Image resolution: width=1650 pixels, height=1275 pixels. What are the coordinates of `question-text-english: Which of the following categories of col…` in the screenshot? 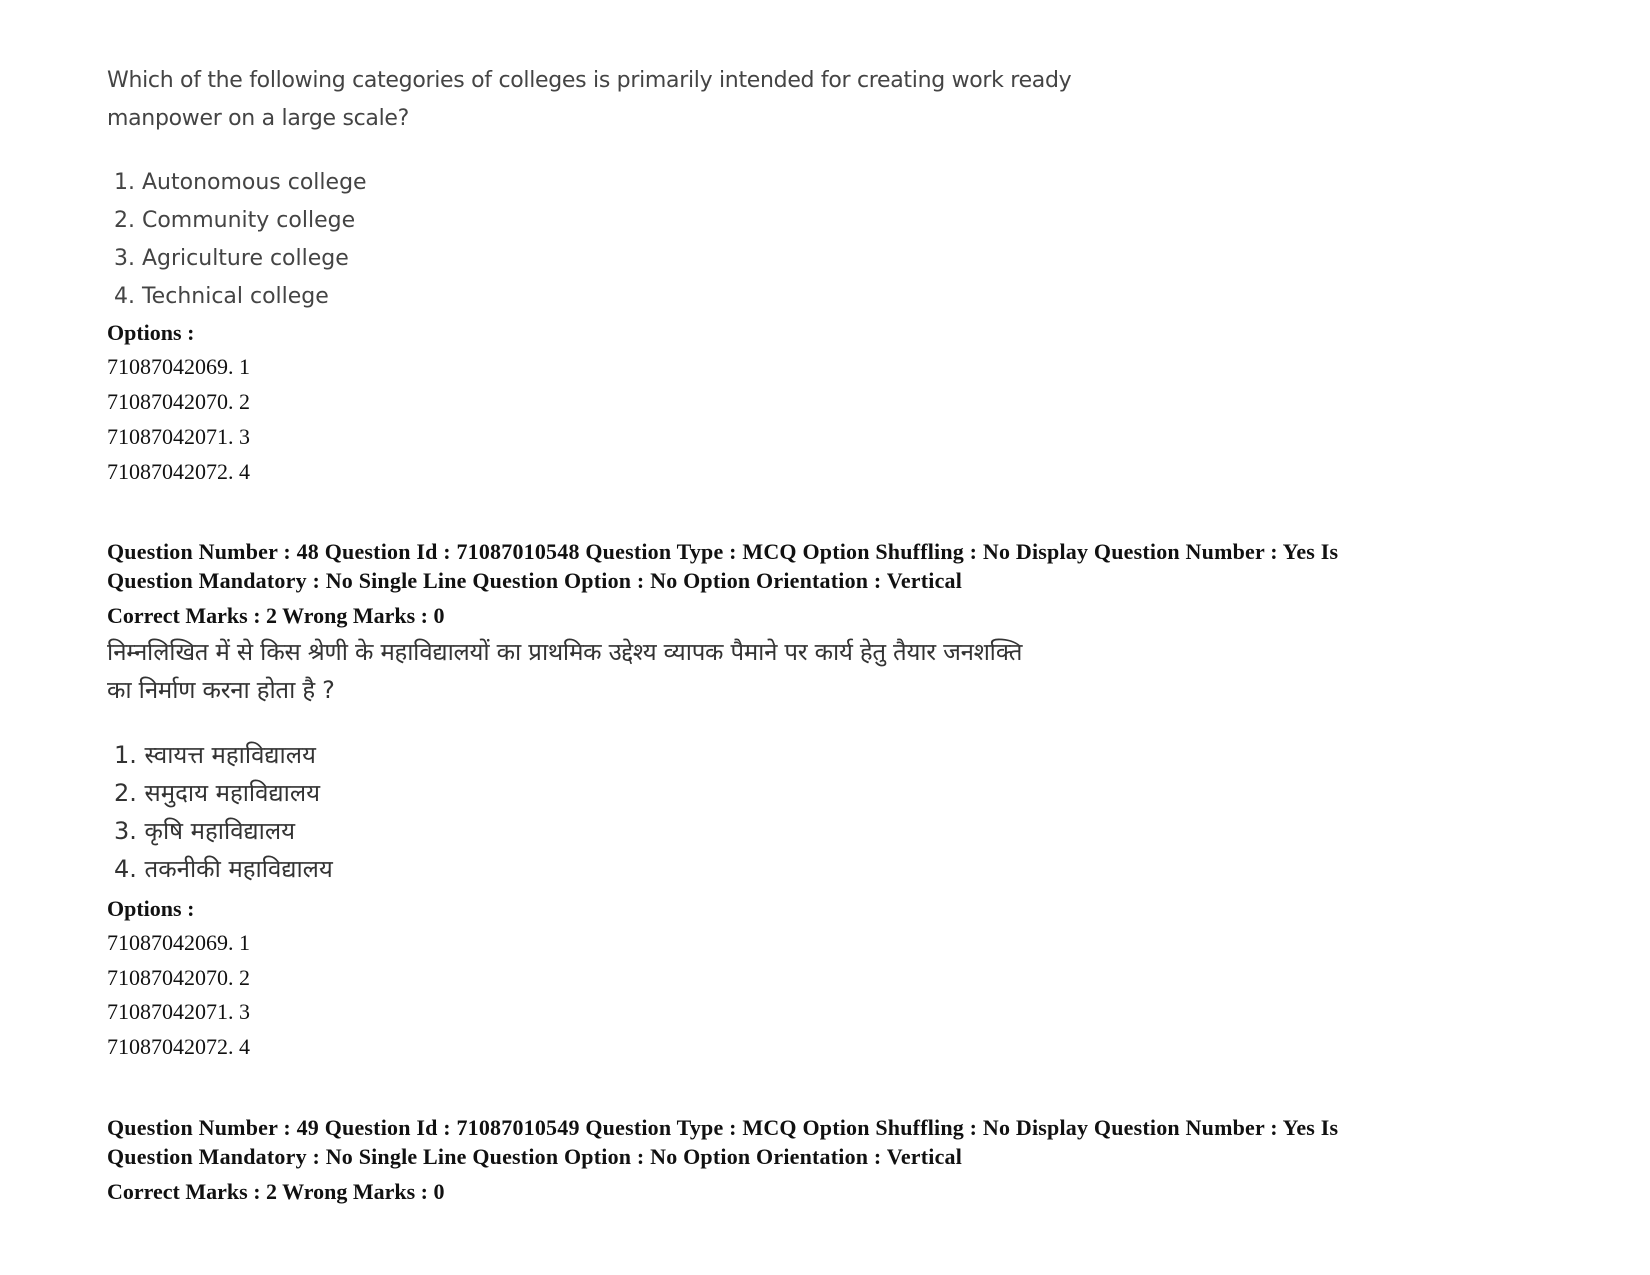 It's located at (657, 100).